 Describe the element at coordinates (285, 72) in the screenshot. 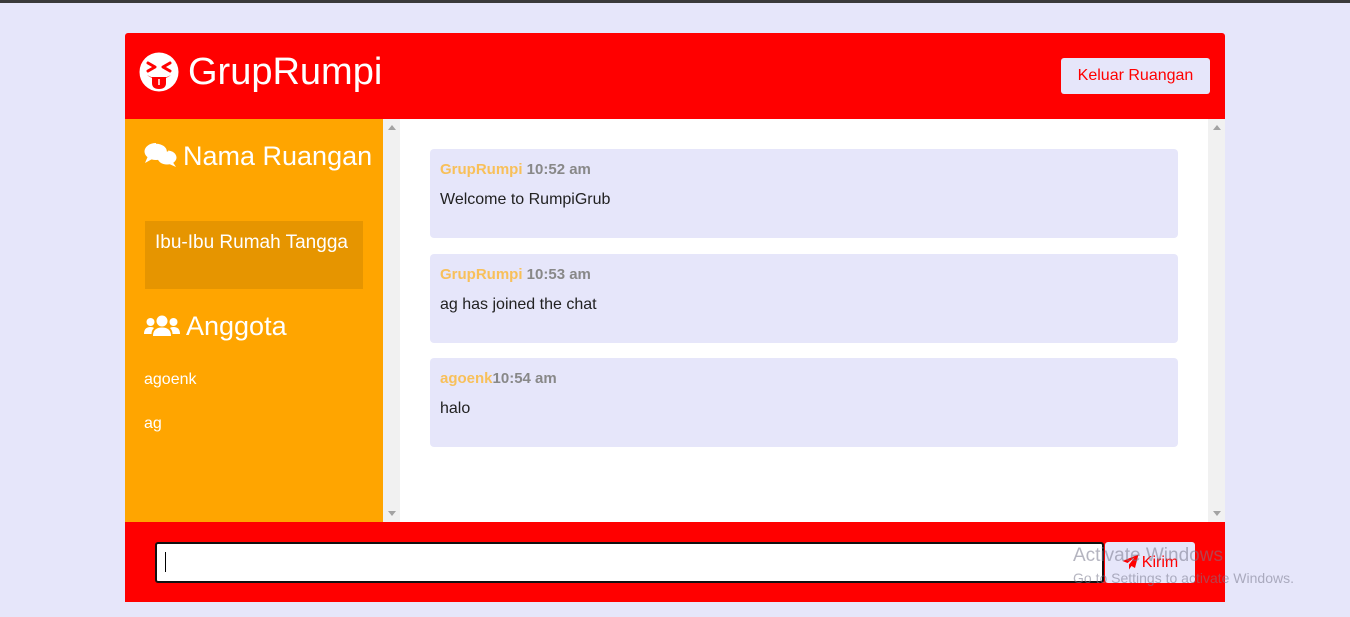

I see `app-title: GrupRumpi` at that location.